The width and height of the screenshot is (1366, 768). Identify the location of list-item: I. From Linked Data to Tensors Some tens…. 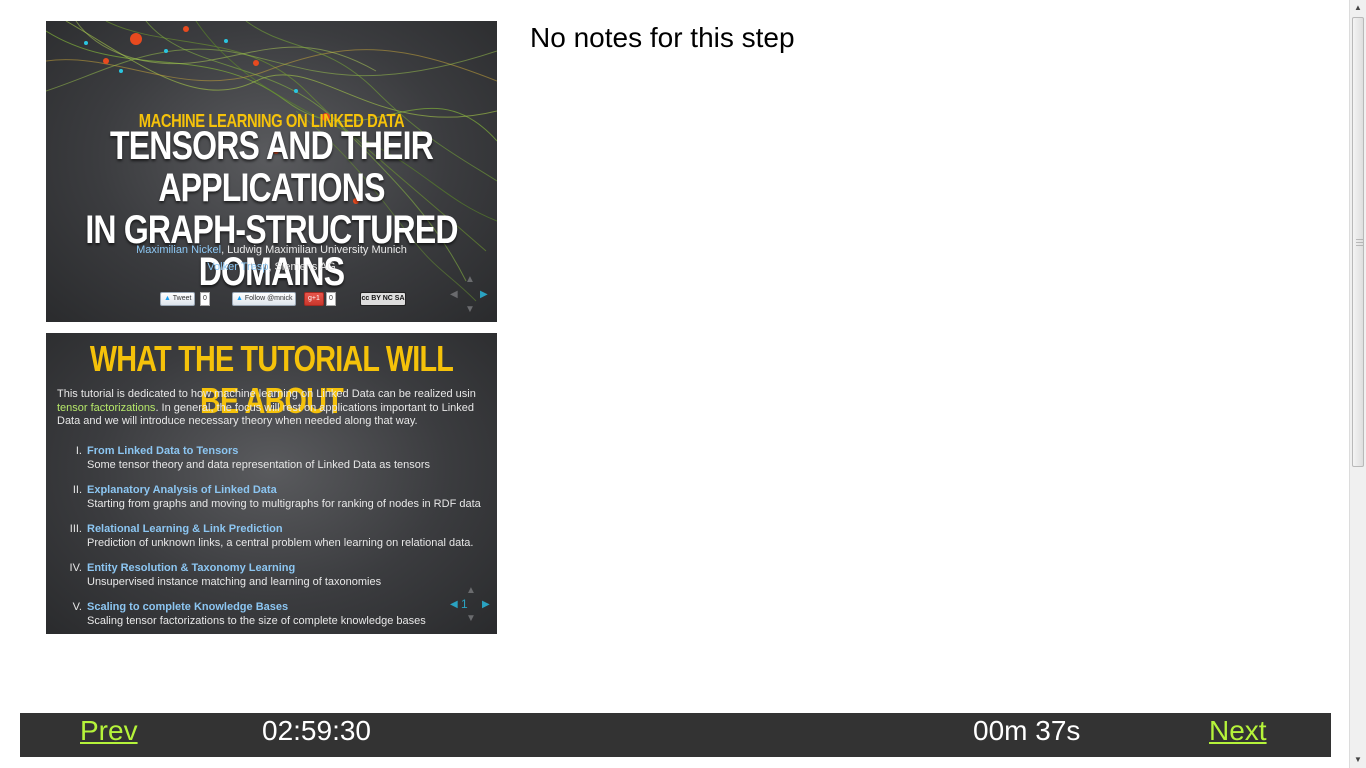
(277, 464).